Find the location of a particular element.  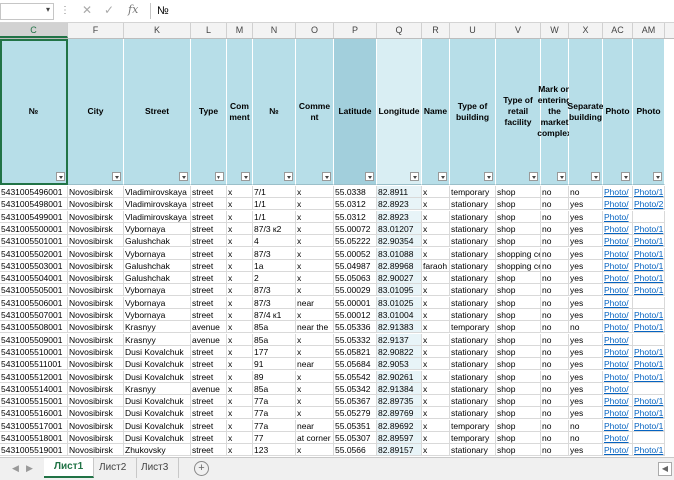

table-cell: 55.05342 is located at coordinates (355, 388).